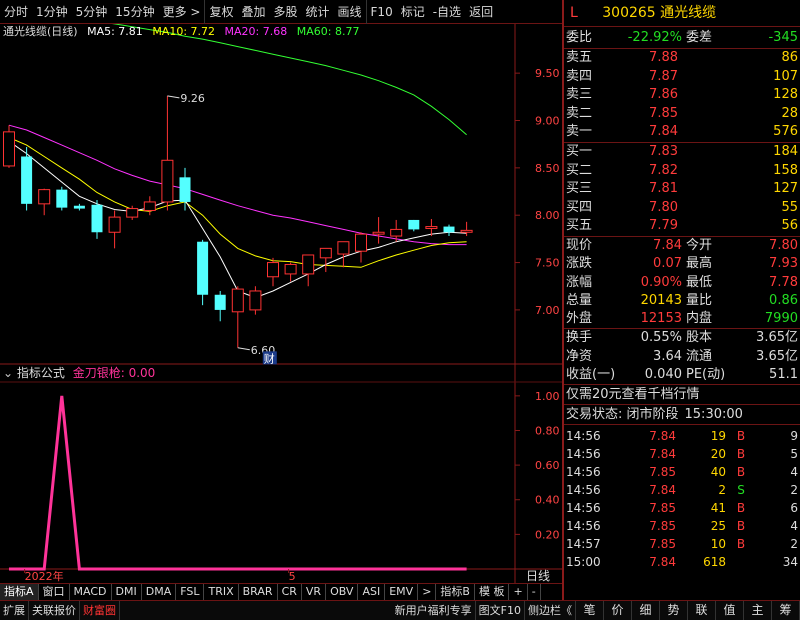 The width and height of the screenshot is (800, 620). What do you see at coordinates (730, 610) in the screenshot?
I see `status-icon-button: 值` at bounding box center [730, 610].